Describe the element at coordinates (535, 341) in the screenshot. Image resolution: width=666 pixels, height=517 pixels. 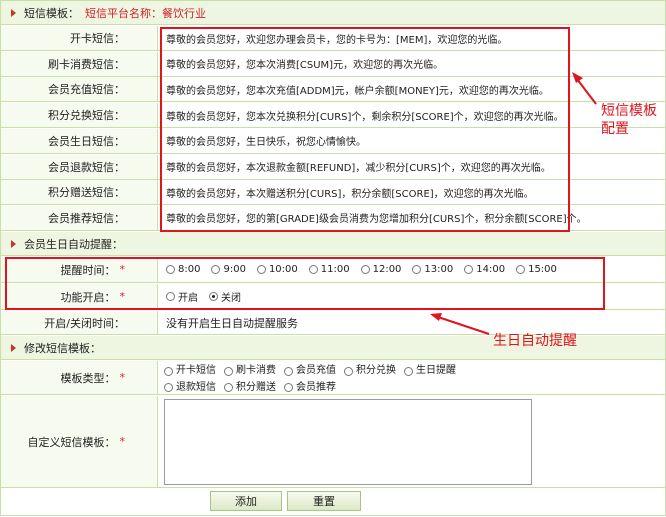
I see `birthday-remind-annotation: 生日自动提醒` at that location.